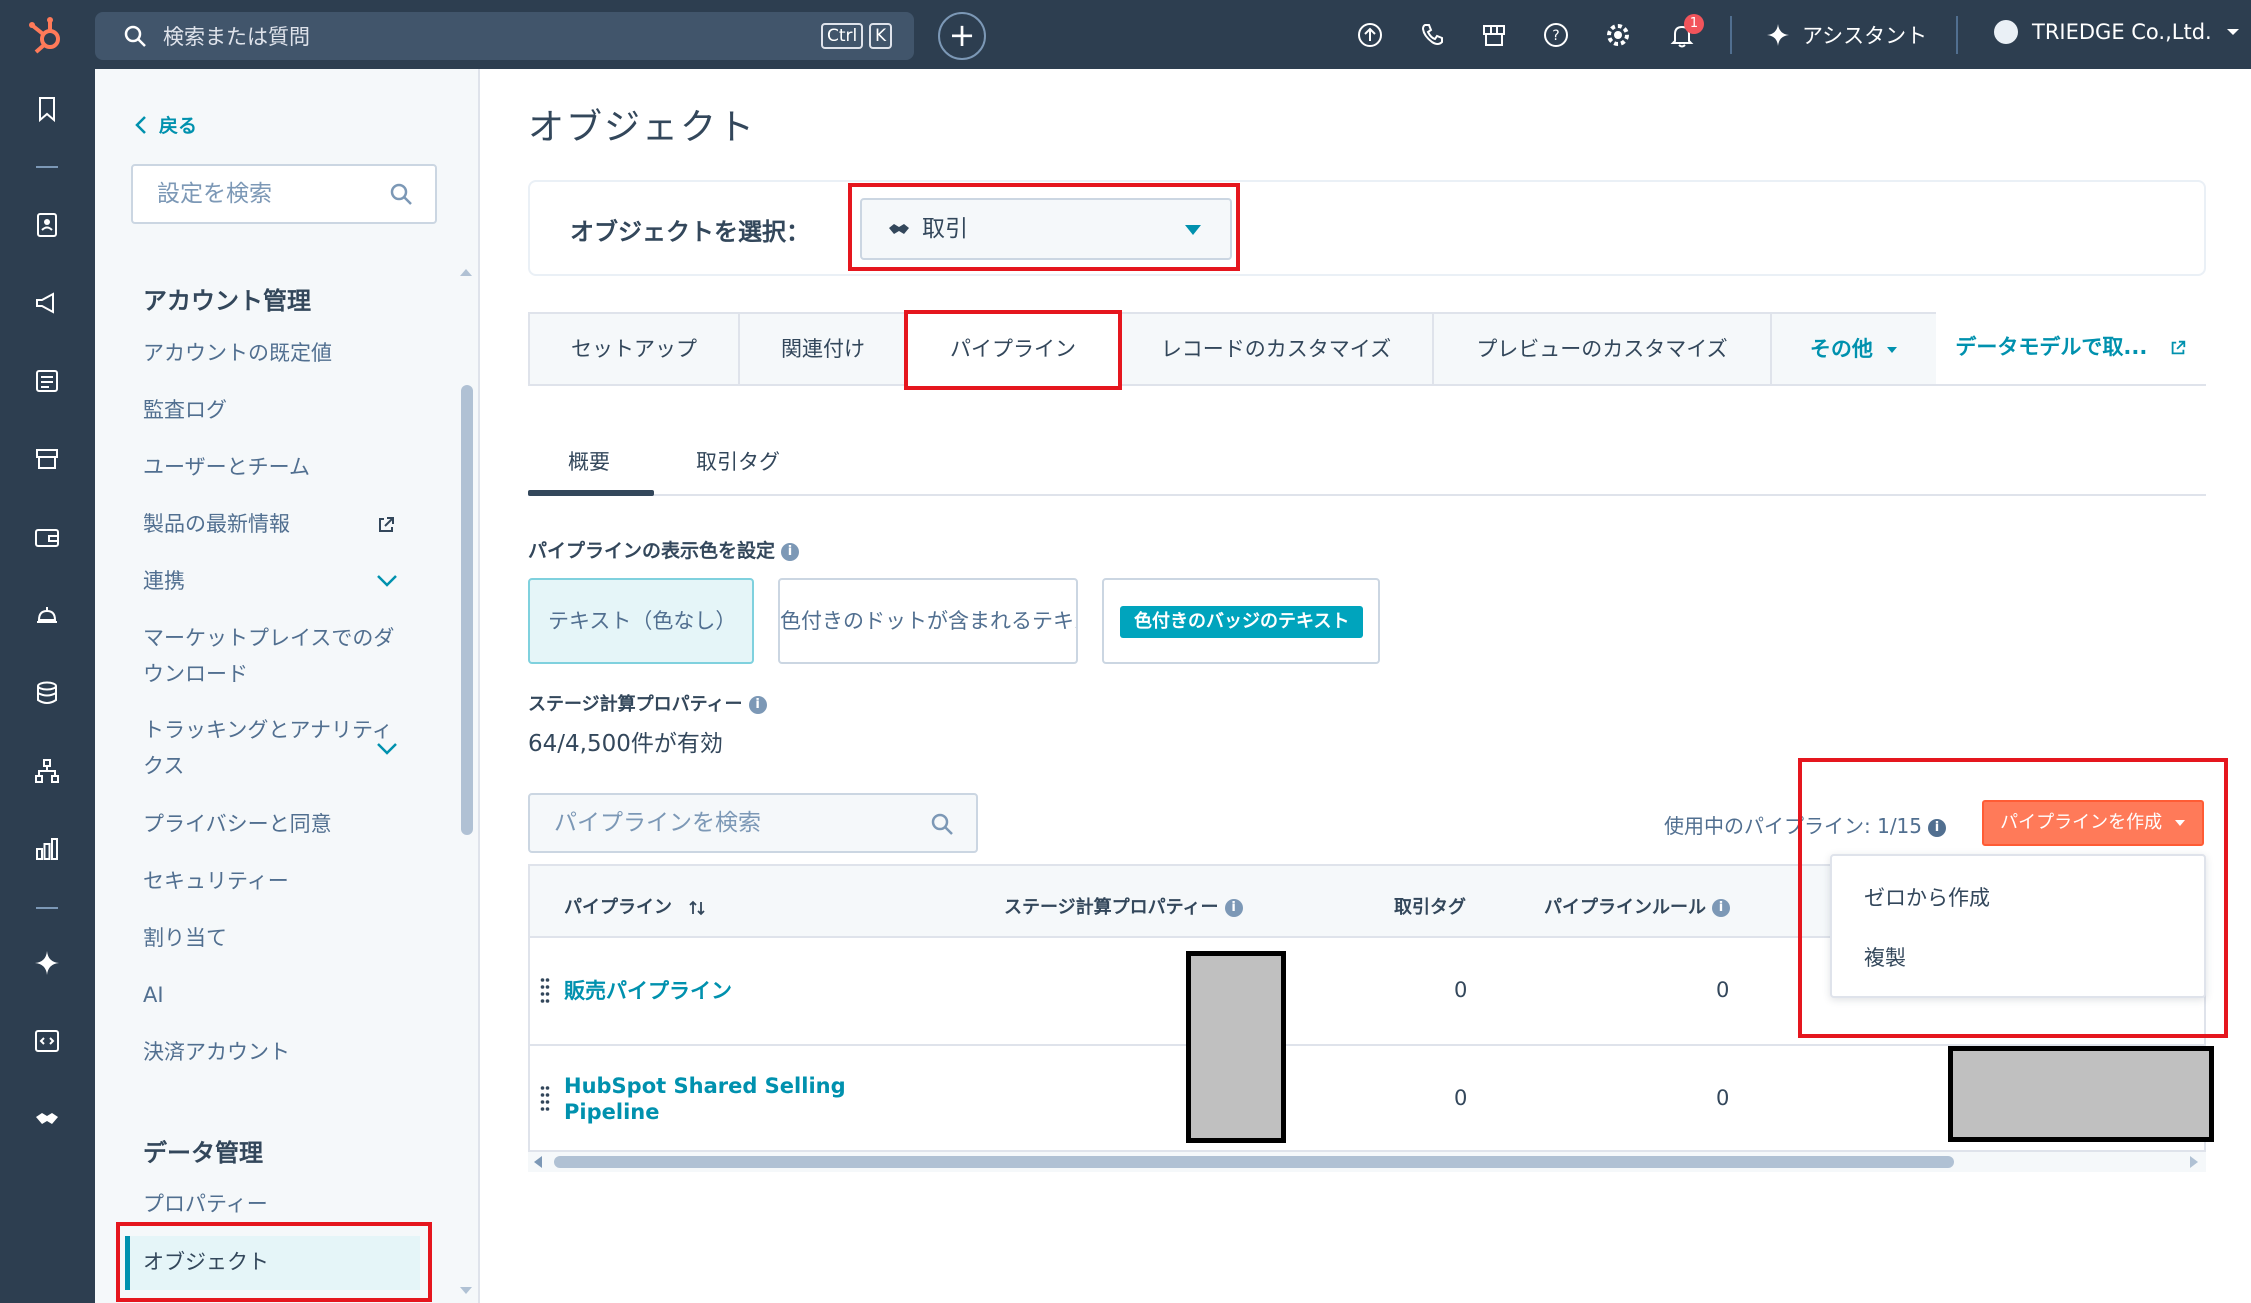 Image resolution: width=2251 pixels, height=1303 pixels. I want to click on left-nav-rail, so click(47, 686).